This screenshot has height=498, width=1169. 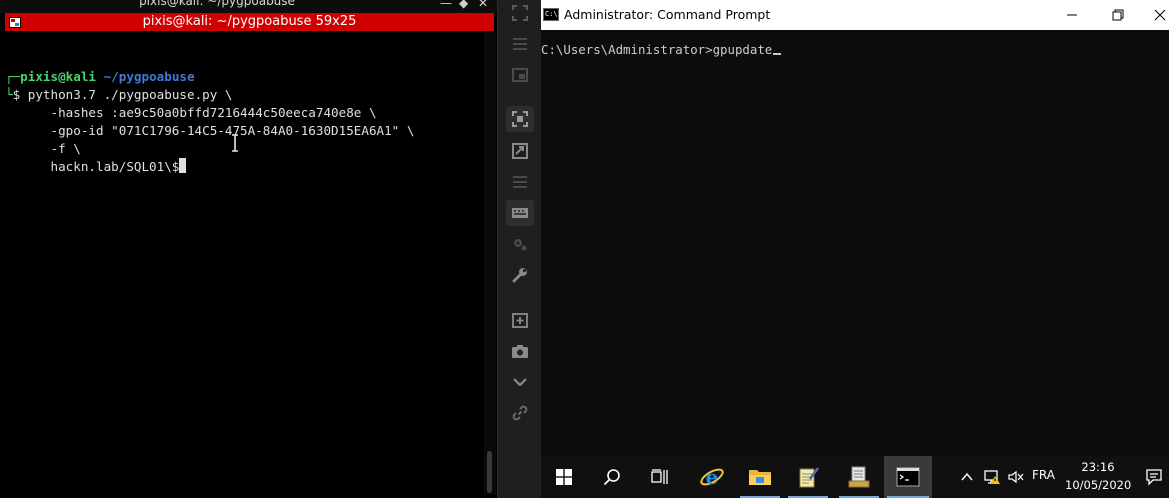 I want to click on action-center-button, so click(x=1154, y=477).